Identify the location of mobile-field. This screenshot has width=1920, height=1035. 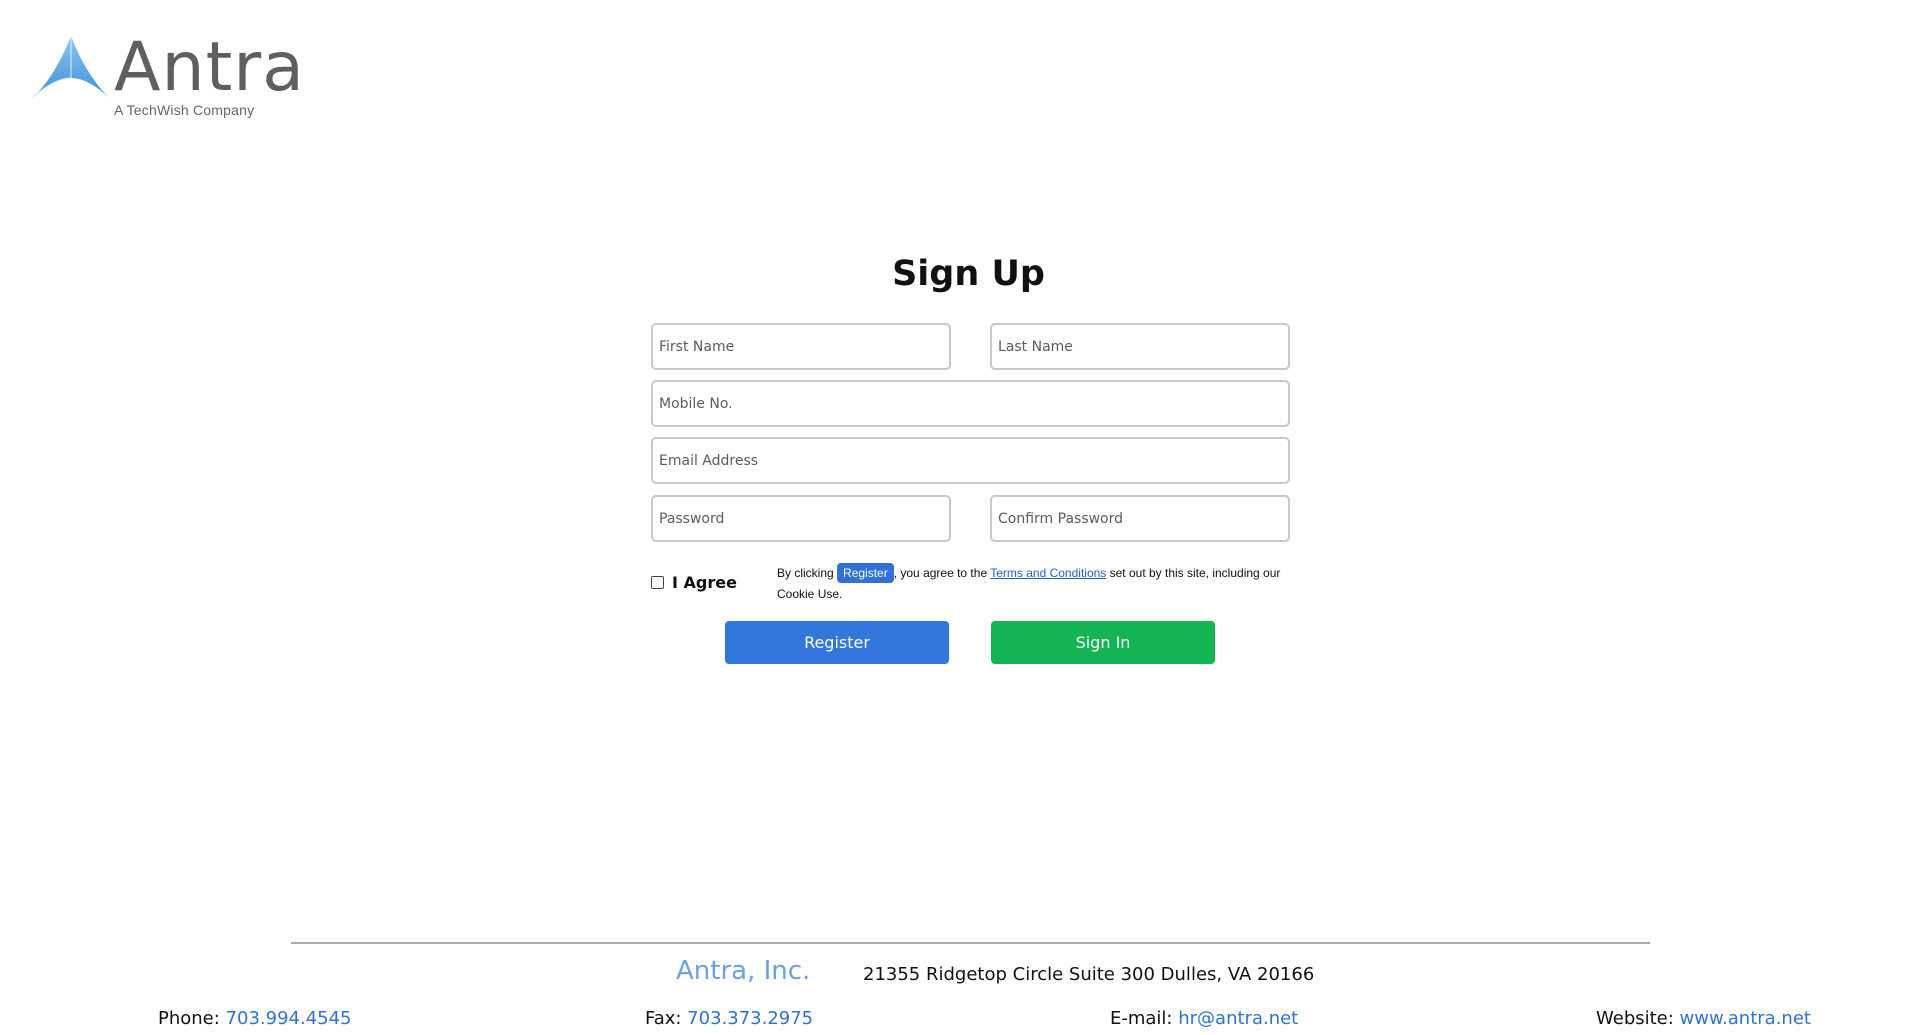
(970, 403).